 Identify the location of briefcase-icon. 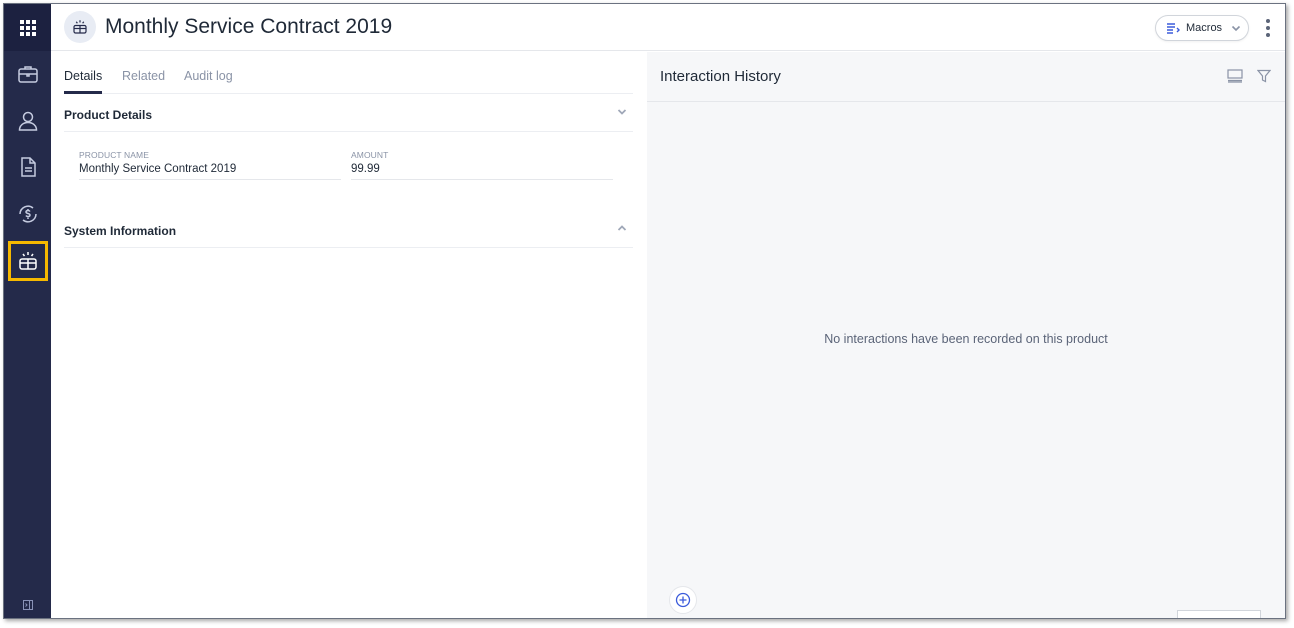
(27, 74).